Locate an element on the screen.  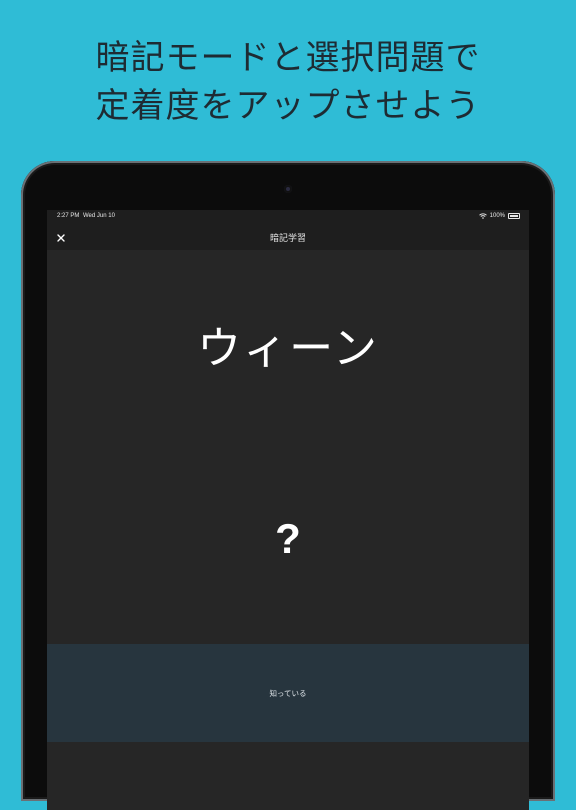
nav-bar: 暗記学習 is located at coordinates (288, 237).